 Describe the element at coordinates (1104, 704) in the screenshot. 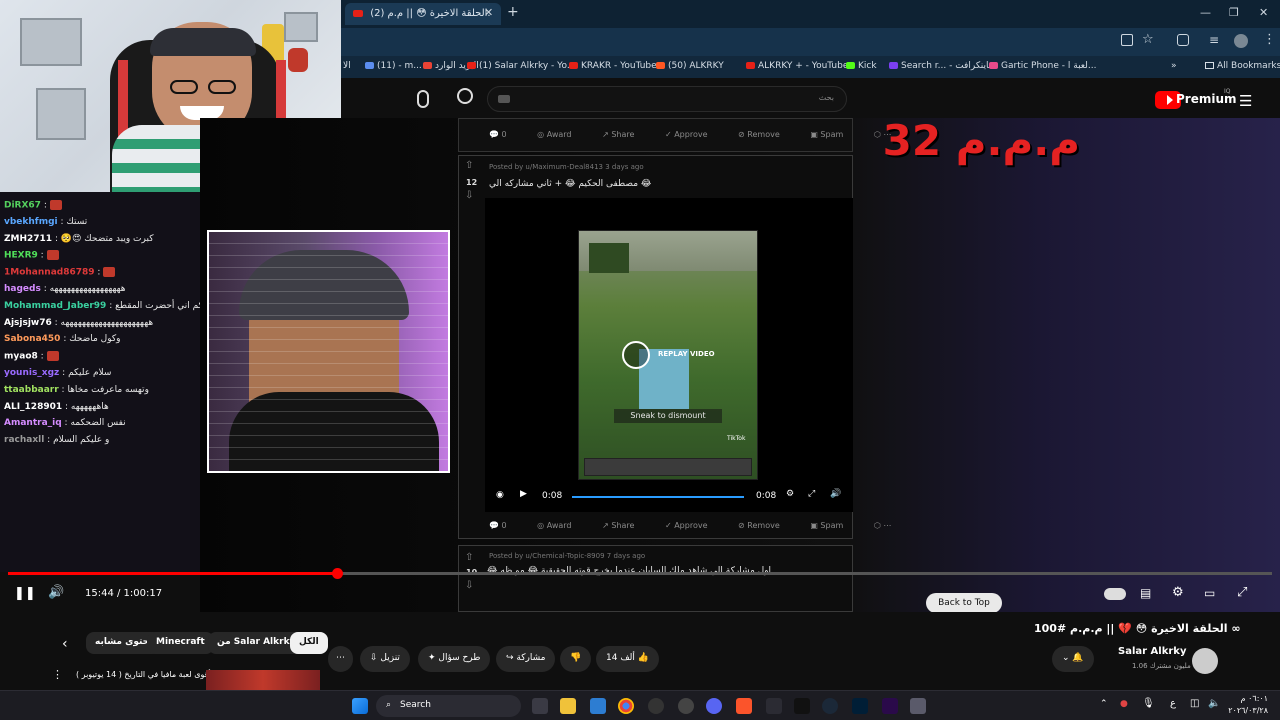

I see `tray-chevron-icon: ⌃` at that location.